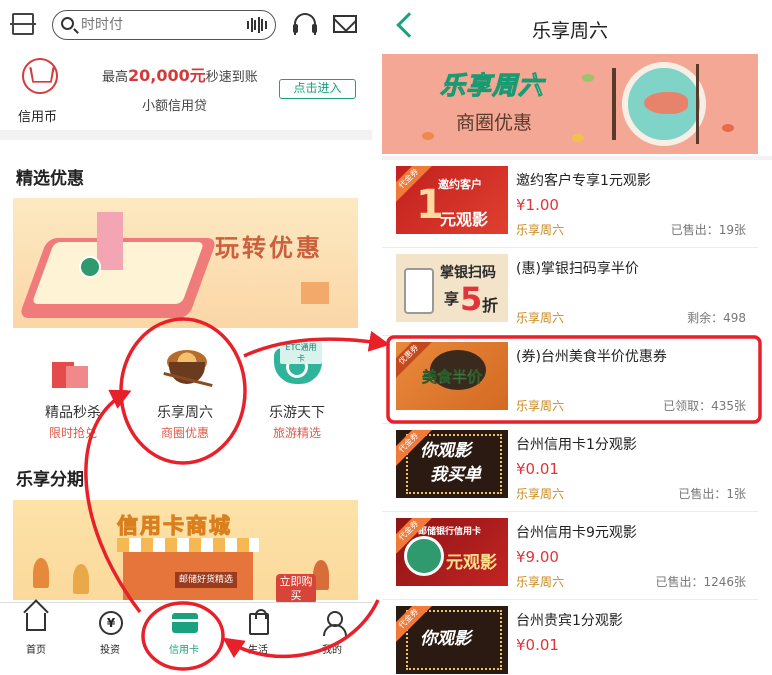 The width and height of the screenshot is (772, 675). I want to click on top-bar, so click(186, 25).